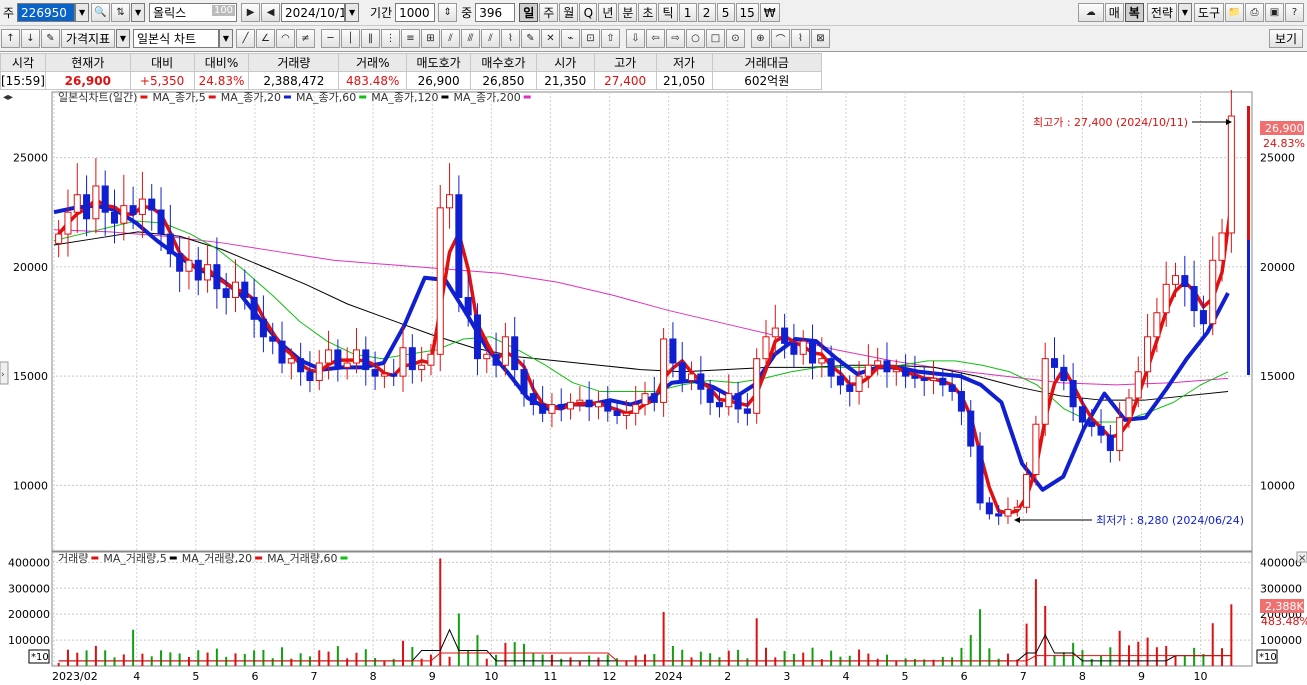 This screenshot has width=1307, height=685. What do you see at coordinates (370, 38) in the screenshot?
I see `draw-tool-icon-6: ‖` at bounding box center [370, 38].